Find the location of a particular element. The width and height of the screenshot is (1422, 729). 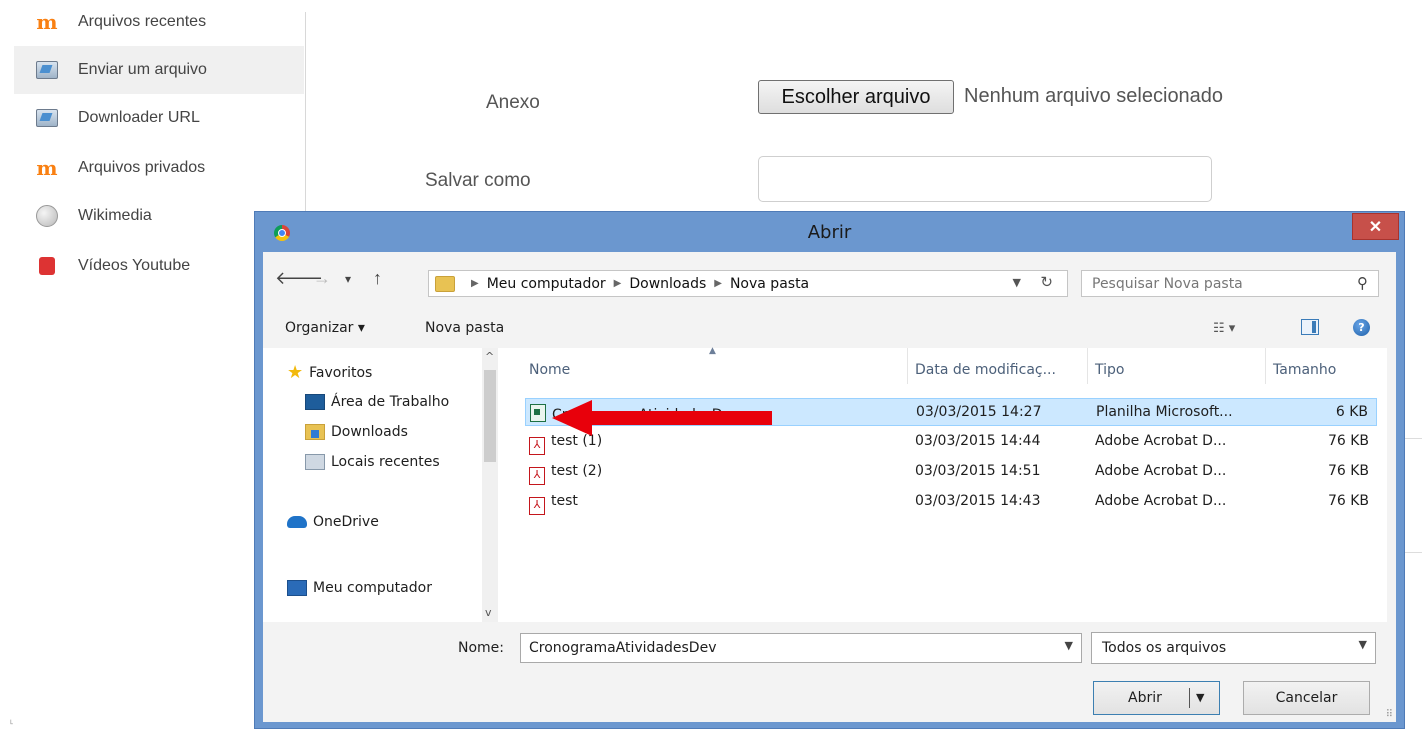

open-button-label: Abrir is located at coordinates (1145, 698).